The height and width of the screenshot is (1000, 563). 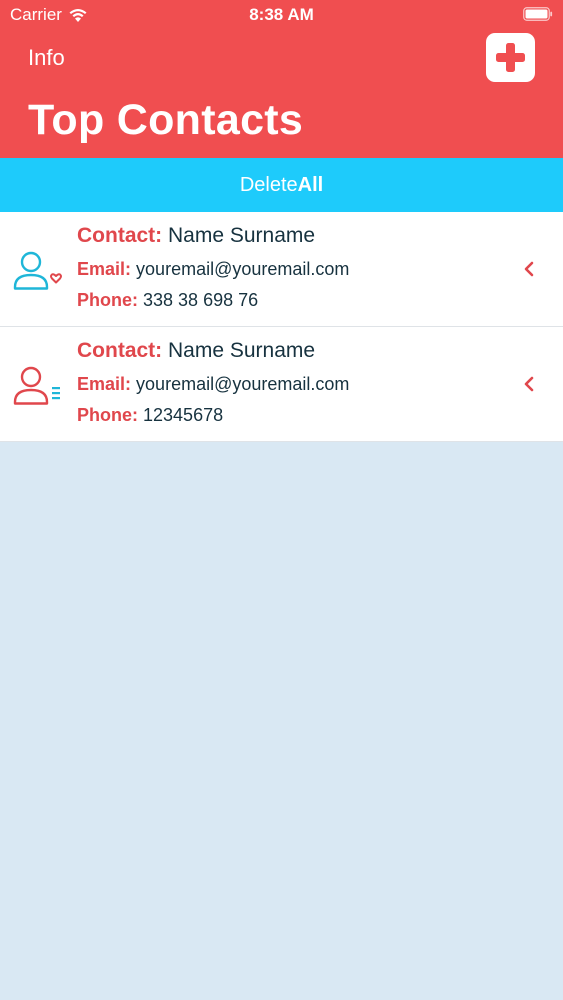 What do you see at coordinates (37, 270) in the screenshot?
I see `user-heart-icon` at bounding box center [37, 270].